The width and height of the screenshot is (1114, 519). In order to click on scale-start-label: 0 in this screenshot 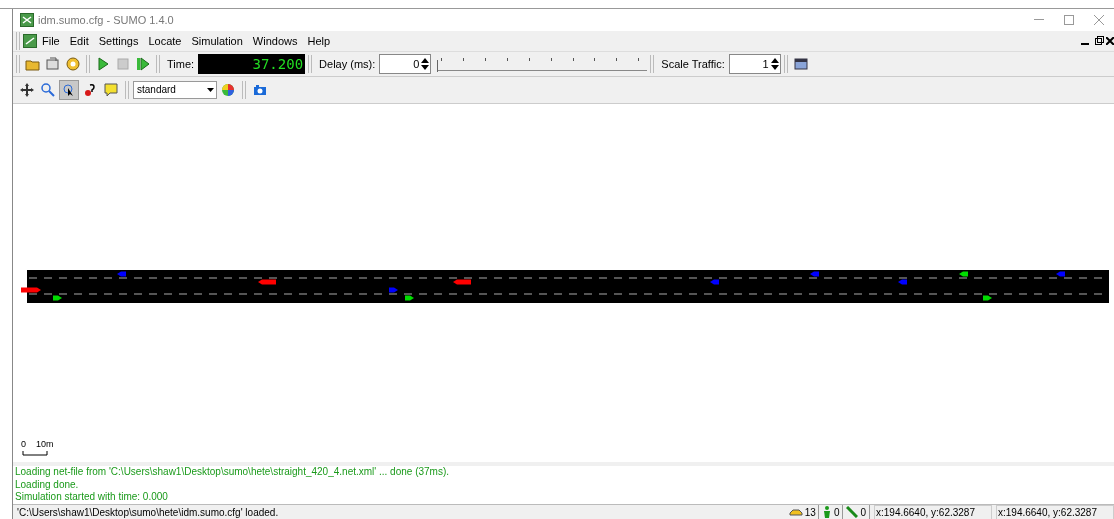, I will do `click(23, 444)`.